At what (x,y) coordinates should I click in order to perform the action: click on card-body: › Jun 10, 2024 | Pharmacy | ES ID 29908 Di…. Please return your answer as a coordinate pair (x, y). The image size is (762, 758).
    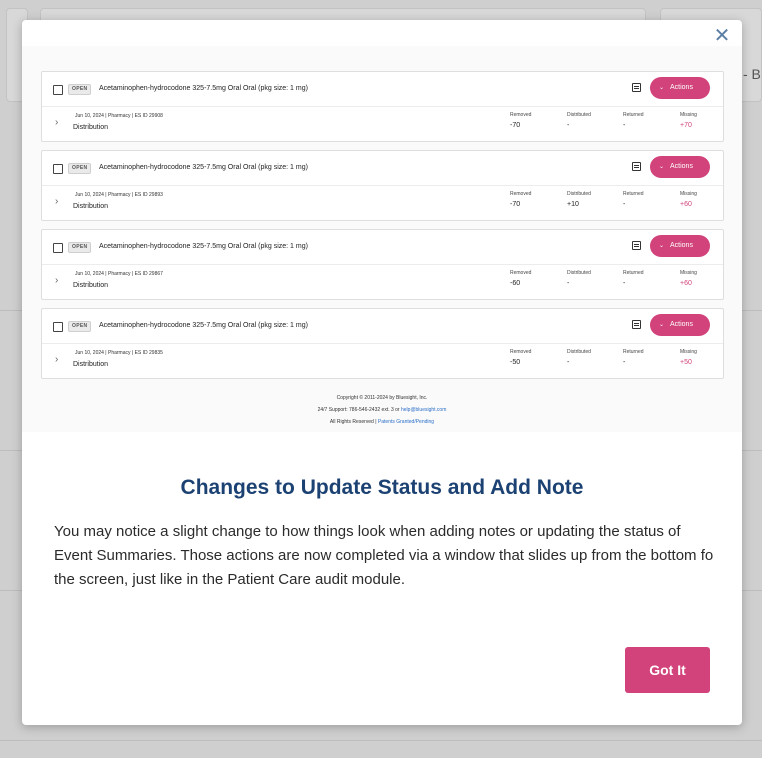
    Looking at the image, I should click on (382, 124).